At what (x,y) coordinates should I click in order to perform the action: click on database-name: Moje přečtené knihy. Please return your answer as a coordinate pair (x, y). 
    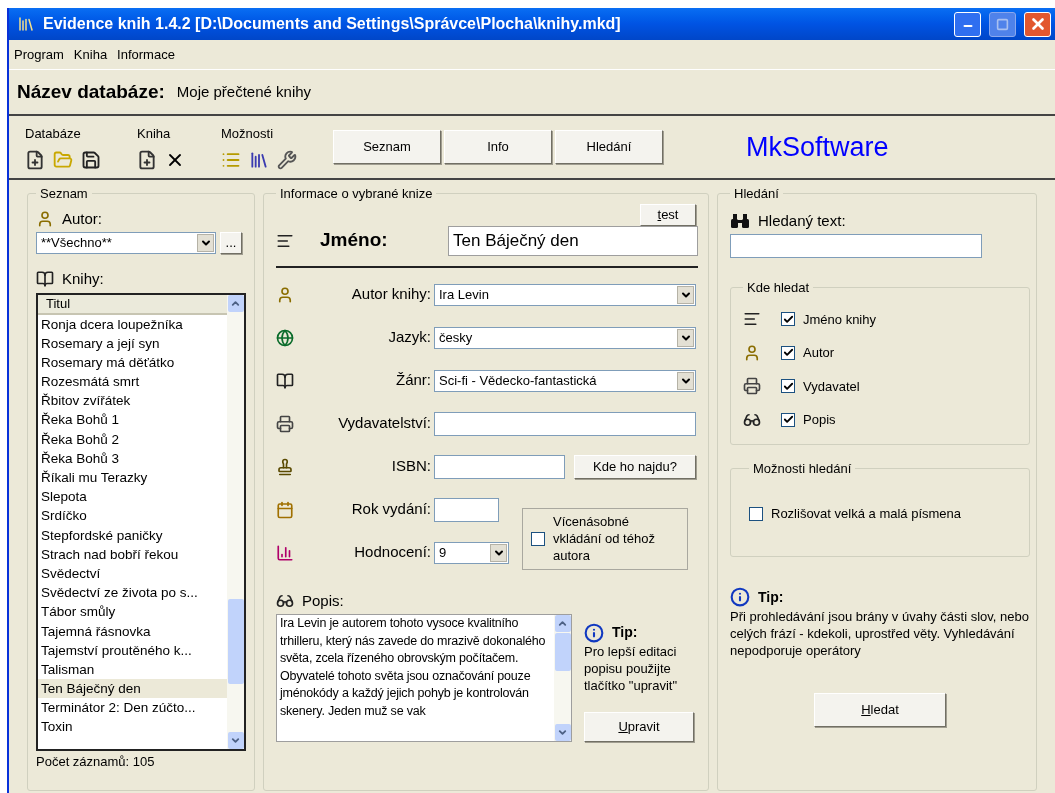
    Looking at the image, I should click on (244, 91).